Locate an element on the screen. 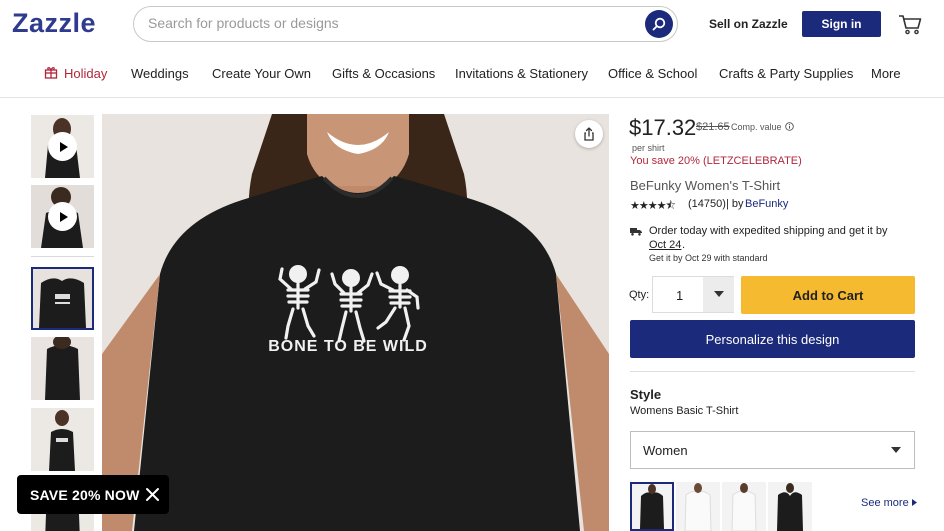 The height and width of the screenshot is (531, 944). add-to-cart-button: Add to Cart is located at coordinates (828, 295).